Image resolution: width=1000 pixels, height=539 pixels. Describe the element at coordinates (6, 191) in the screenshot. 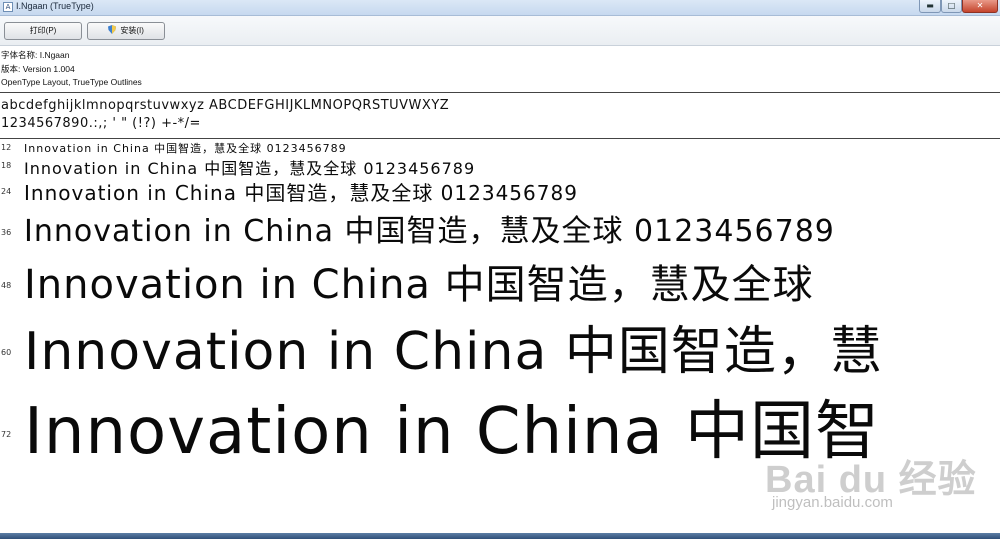

I see `size-label: 24` at that location.